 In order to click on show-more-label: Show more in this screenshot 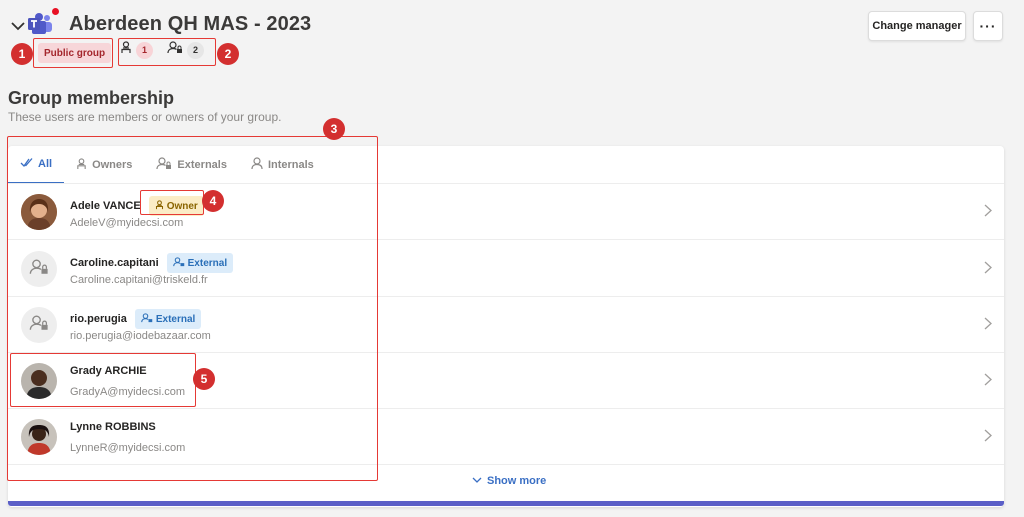, I will do `click(517, 481)`.